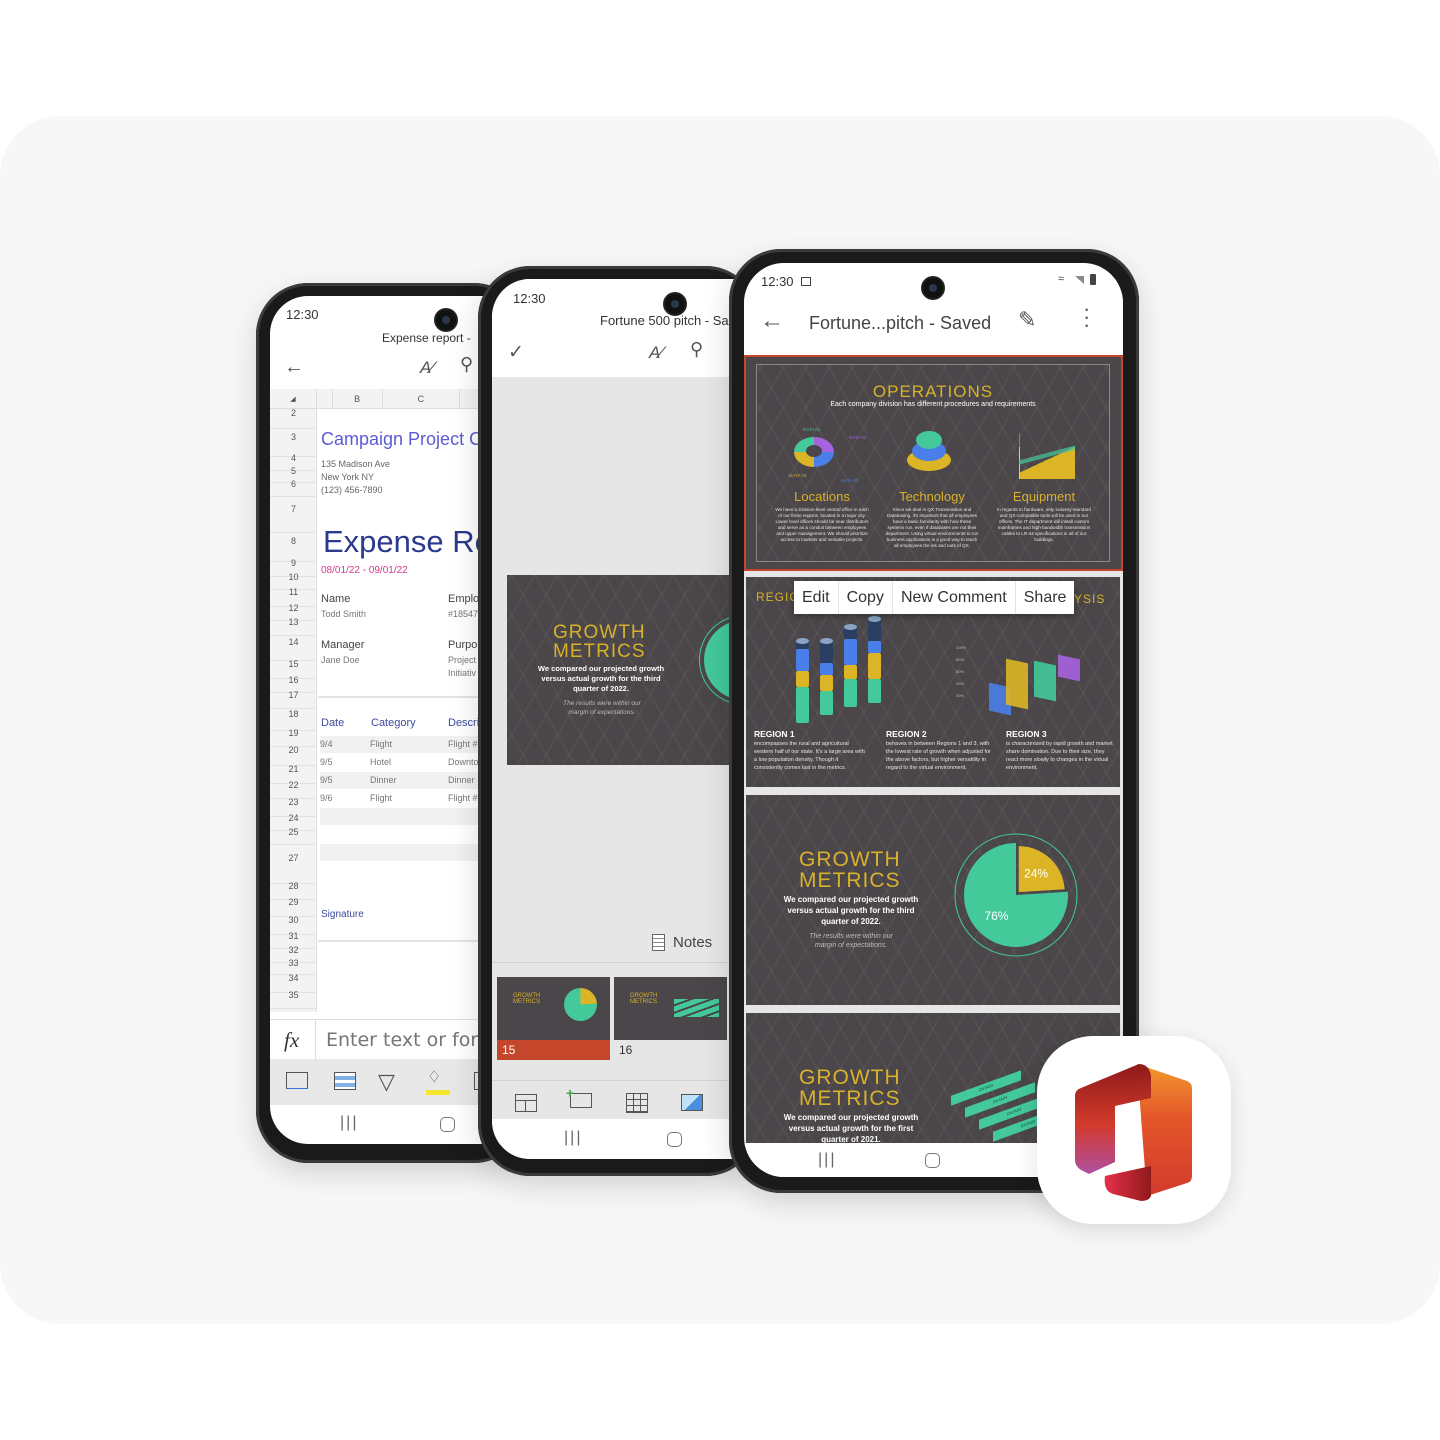 This screenshot has height=1440, width=1440. What do you see at coordinates (516, 352) in the screenshot?
I see `checkmark-icon: ✓` at bounding box center [516, 352].